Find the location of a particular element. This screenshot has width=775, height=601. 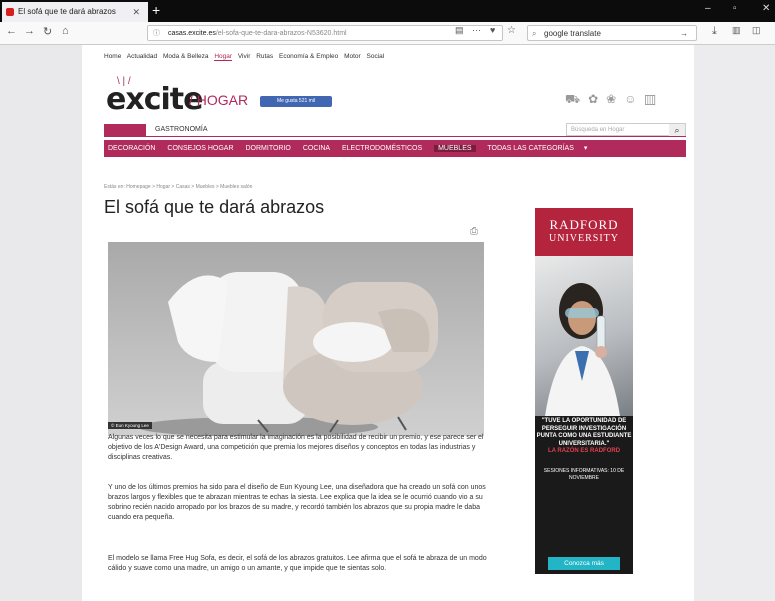

minimize-icon: – is located at coordinates (708, 8).